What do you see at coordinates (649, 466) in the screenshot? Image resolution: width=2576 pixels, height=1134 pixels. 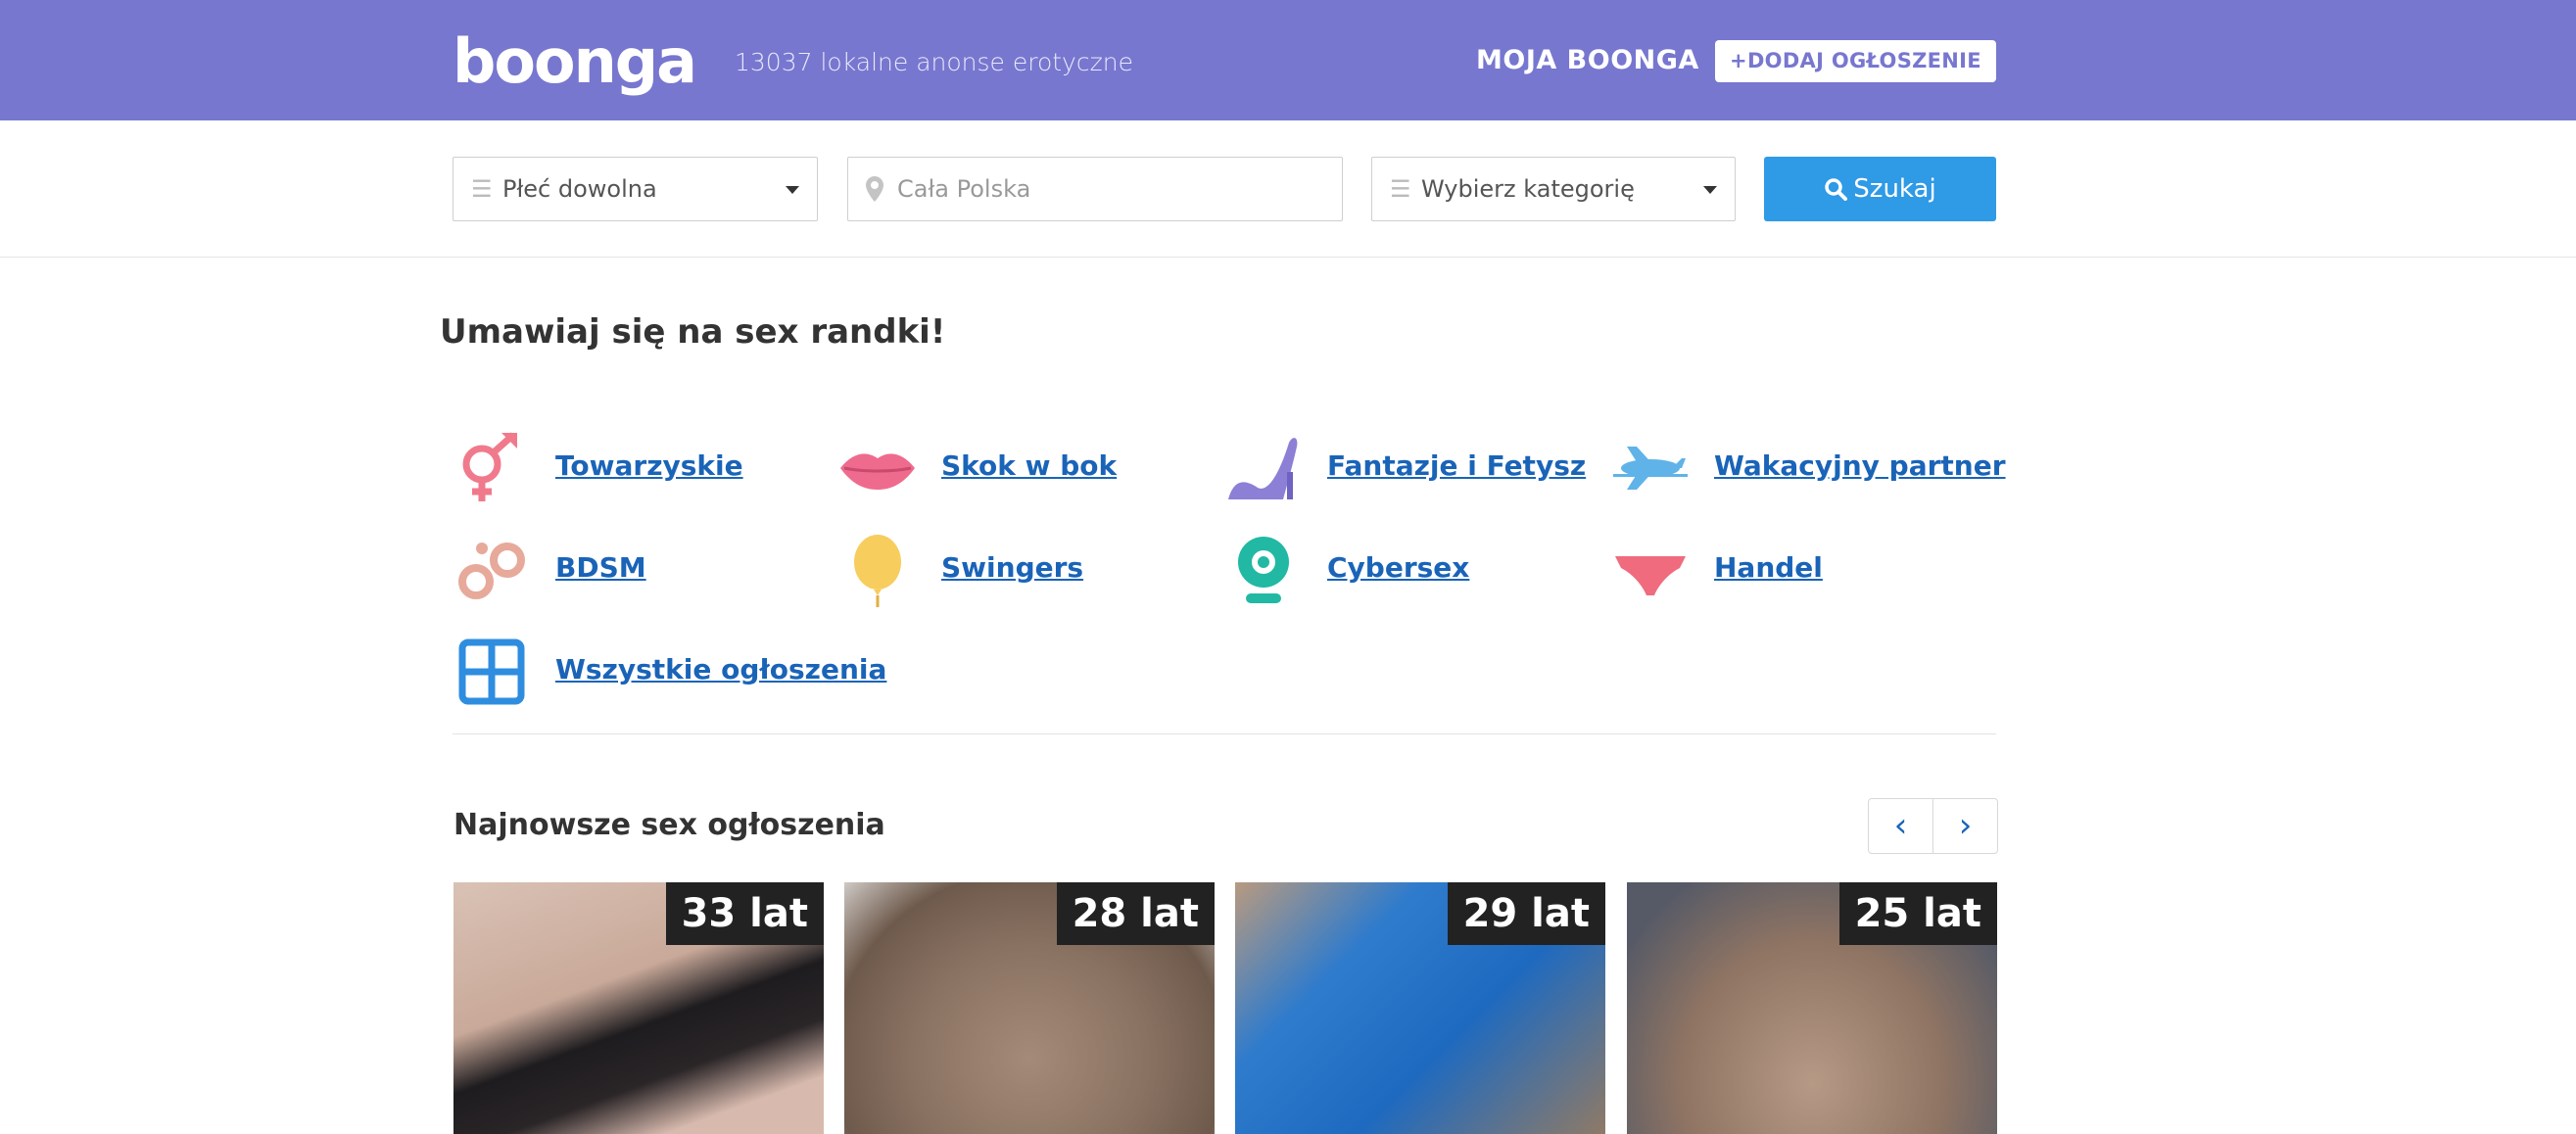 I see `category-link: Towarzyskie` at bounding box center [649, 466].